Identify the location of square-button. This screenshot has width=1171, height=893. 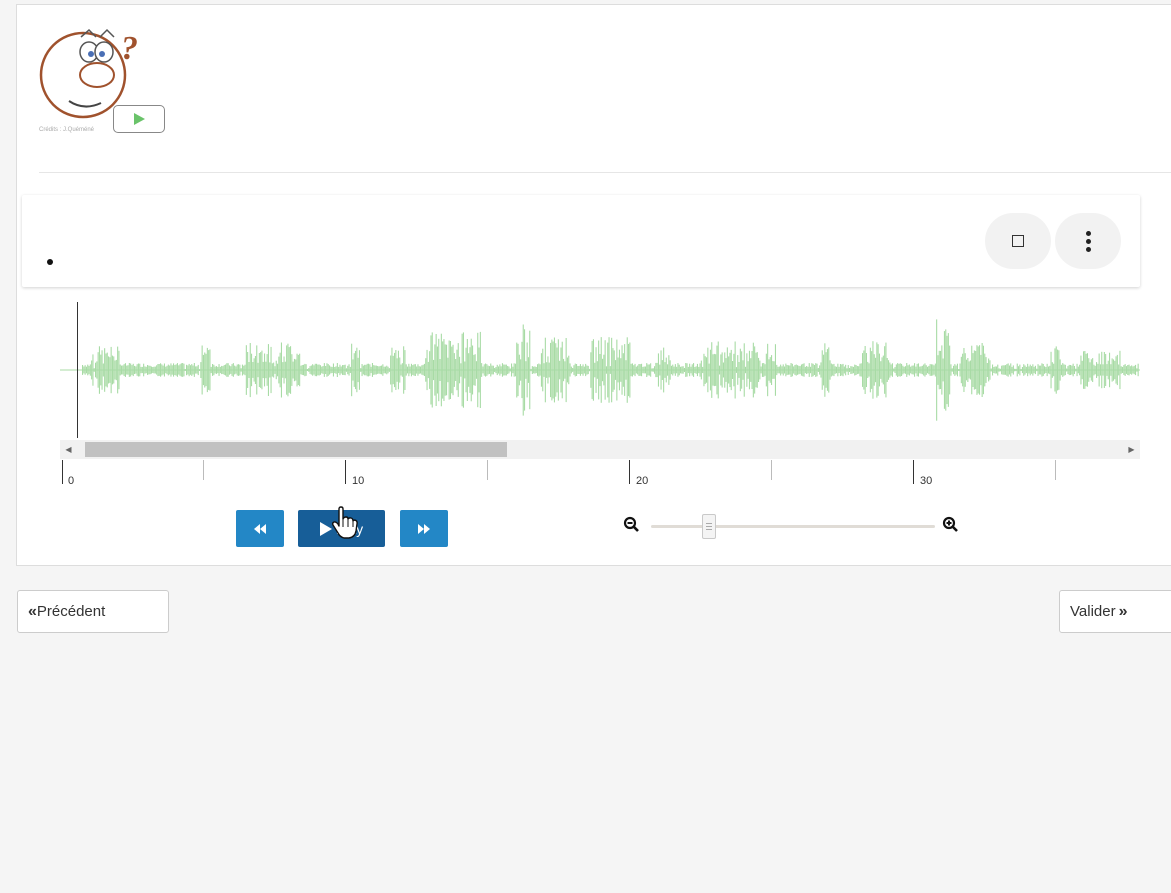
(1018, 241).